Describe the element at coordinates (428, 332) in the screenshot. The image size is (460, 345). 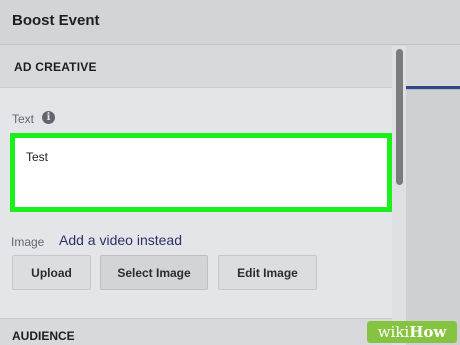
I see `watermark-how-text: How` at that location.